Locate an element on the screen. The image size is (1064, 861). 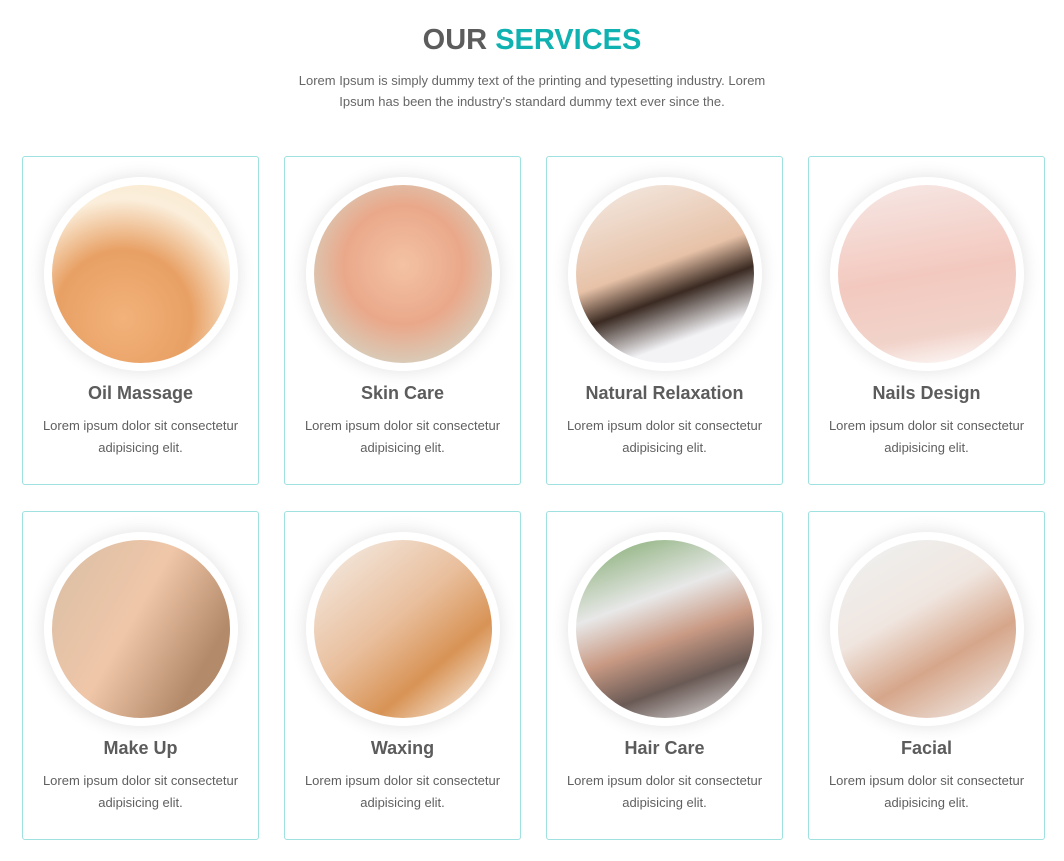
service-title: Waxing is located at coordinates (402, 748).